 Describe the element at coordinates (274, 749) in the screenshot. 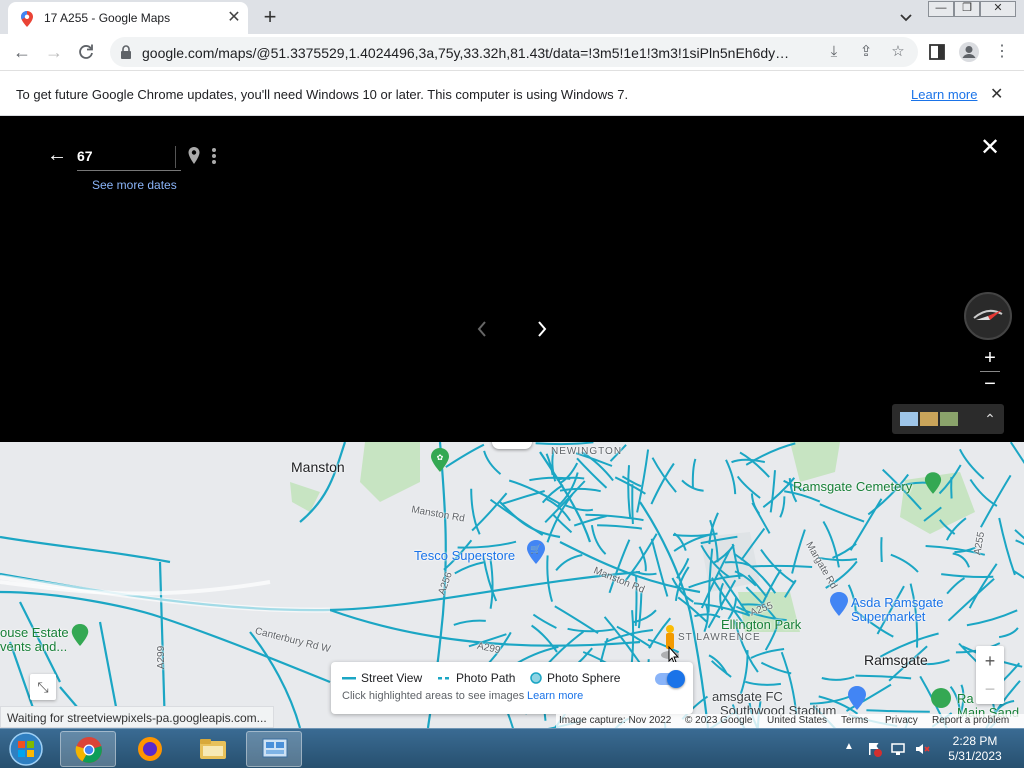

I see `taskbar-app-button` at that location.